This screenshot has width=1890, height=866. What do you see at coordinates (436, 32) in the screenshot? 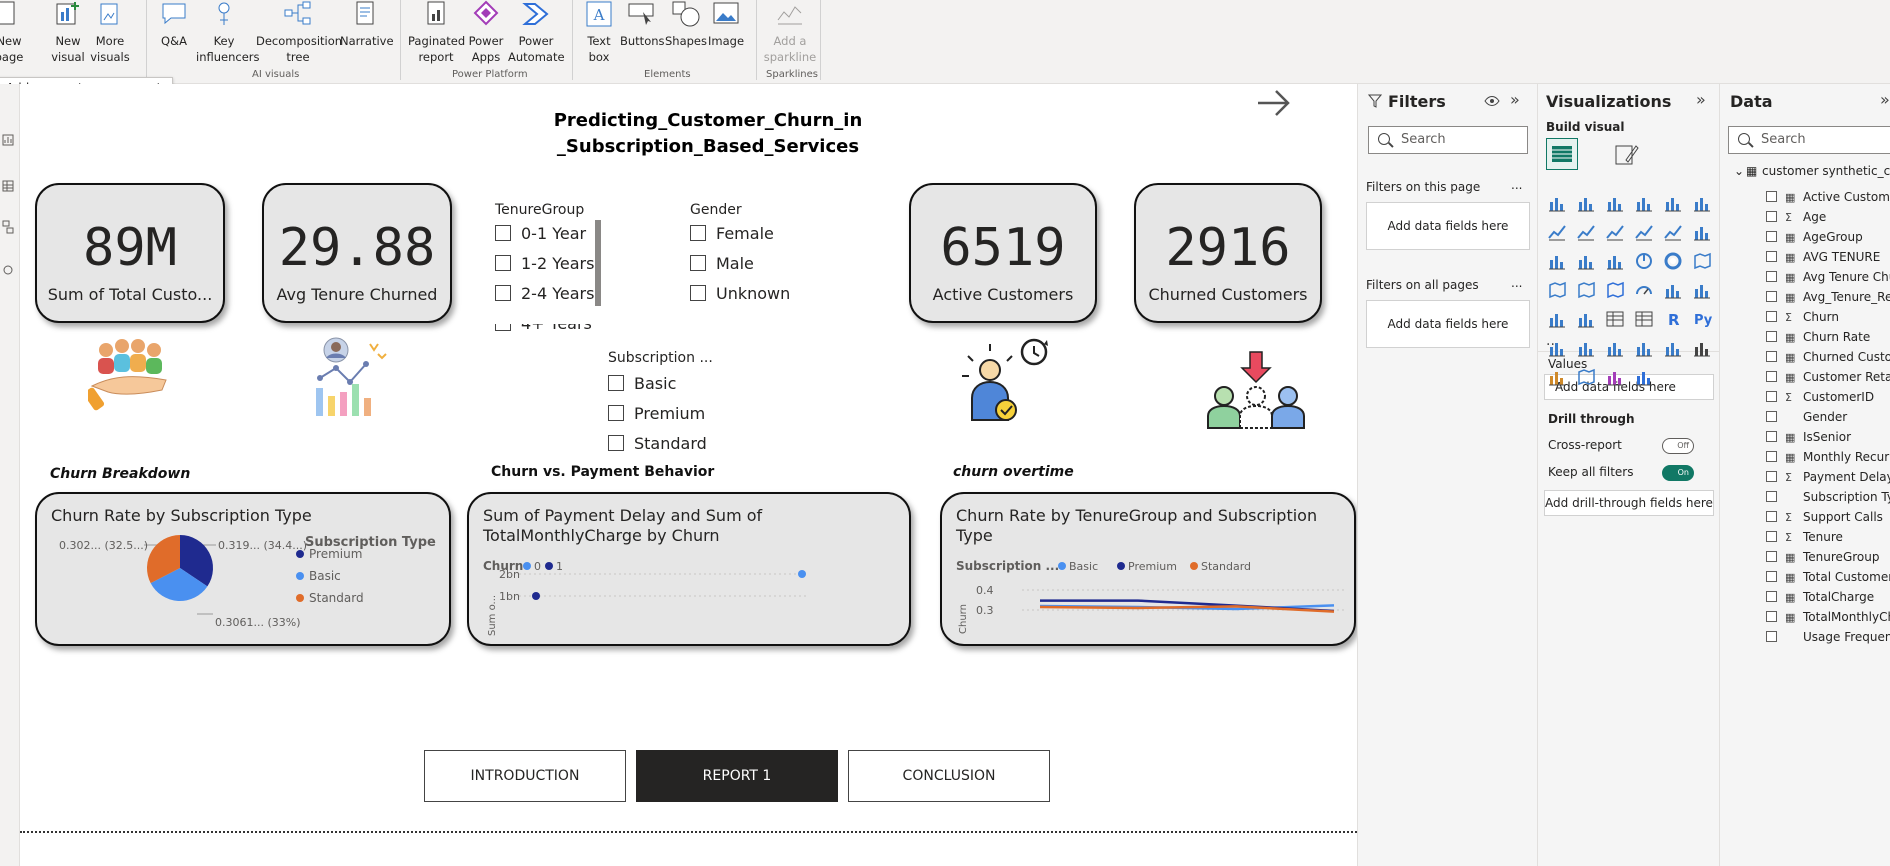
I see `paginated-report-button: Paginated report` at bounding box center [436, 32].